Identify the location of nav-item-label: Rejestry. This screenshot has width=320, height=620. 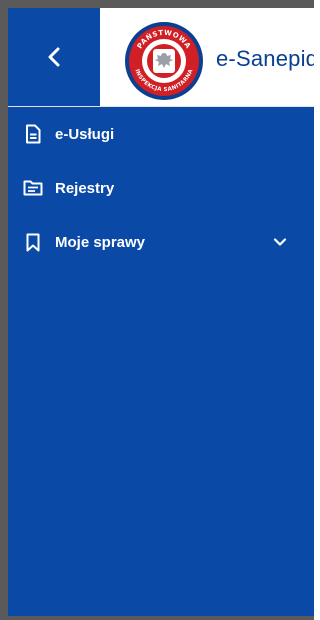
(85, 188).